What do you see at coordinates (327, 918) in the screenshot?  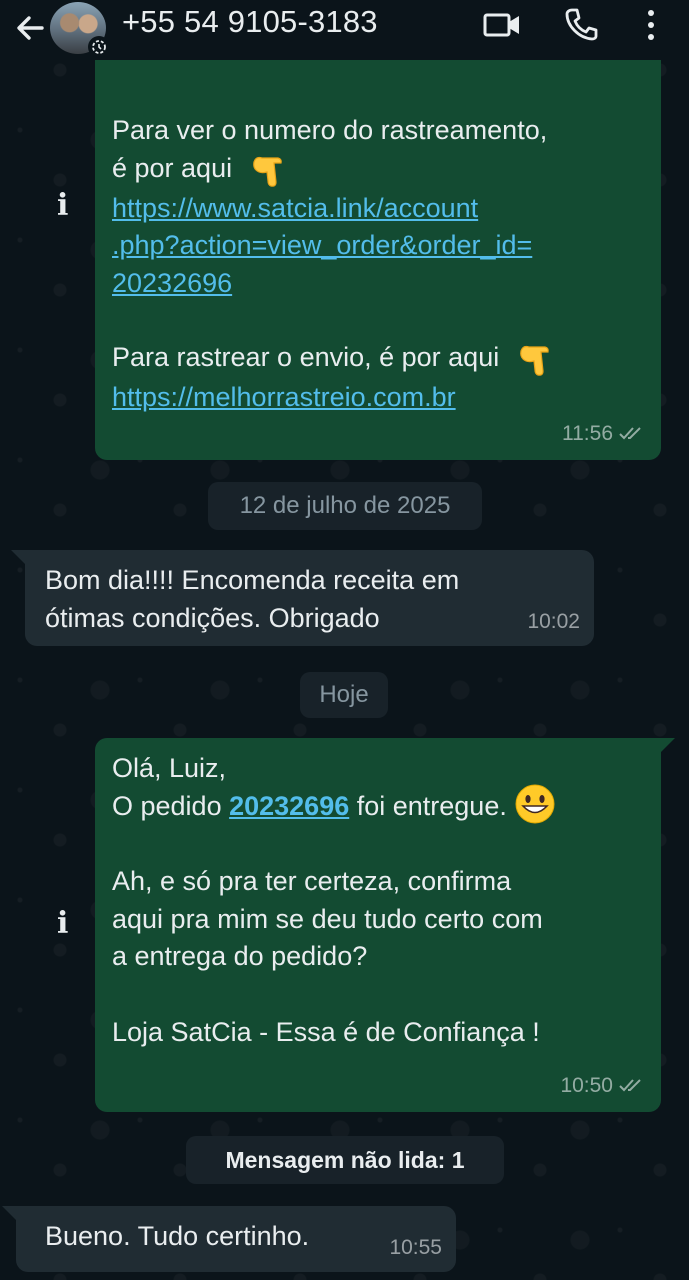 I see `message-text: aqui pra mim se deu tudo certo com` at bounding box center [327, 918].